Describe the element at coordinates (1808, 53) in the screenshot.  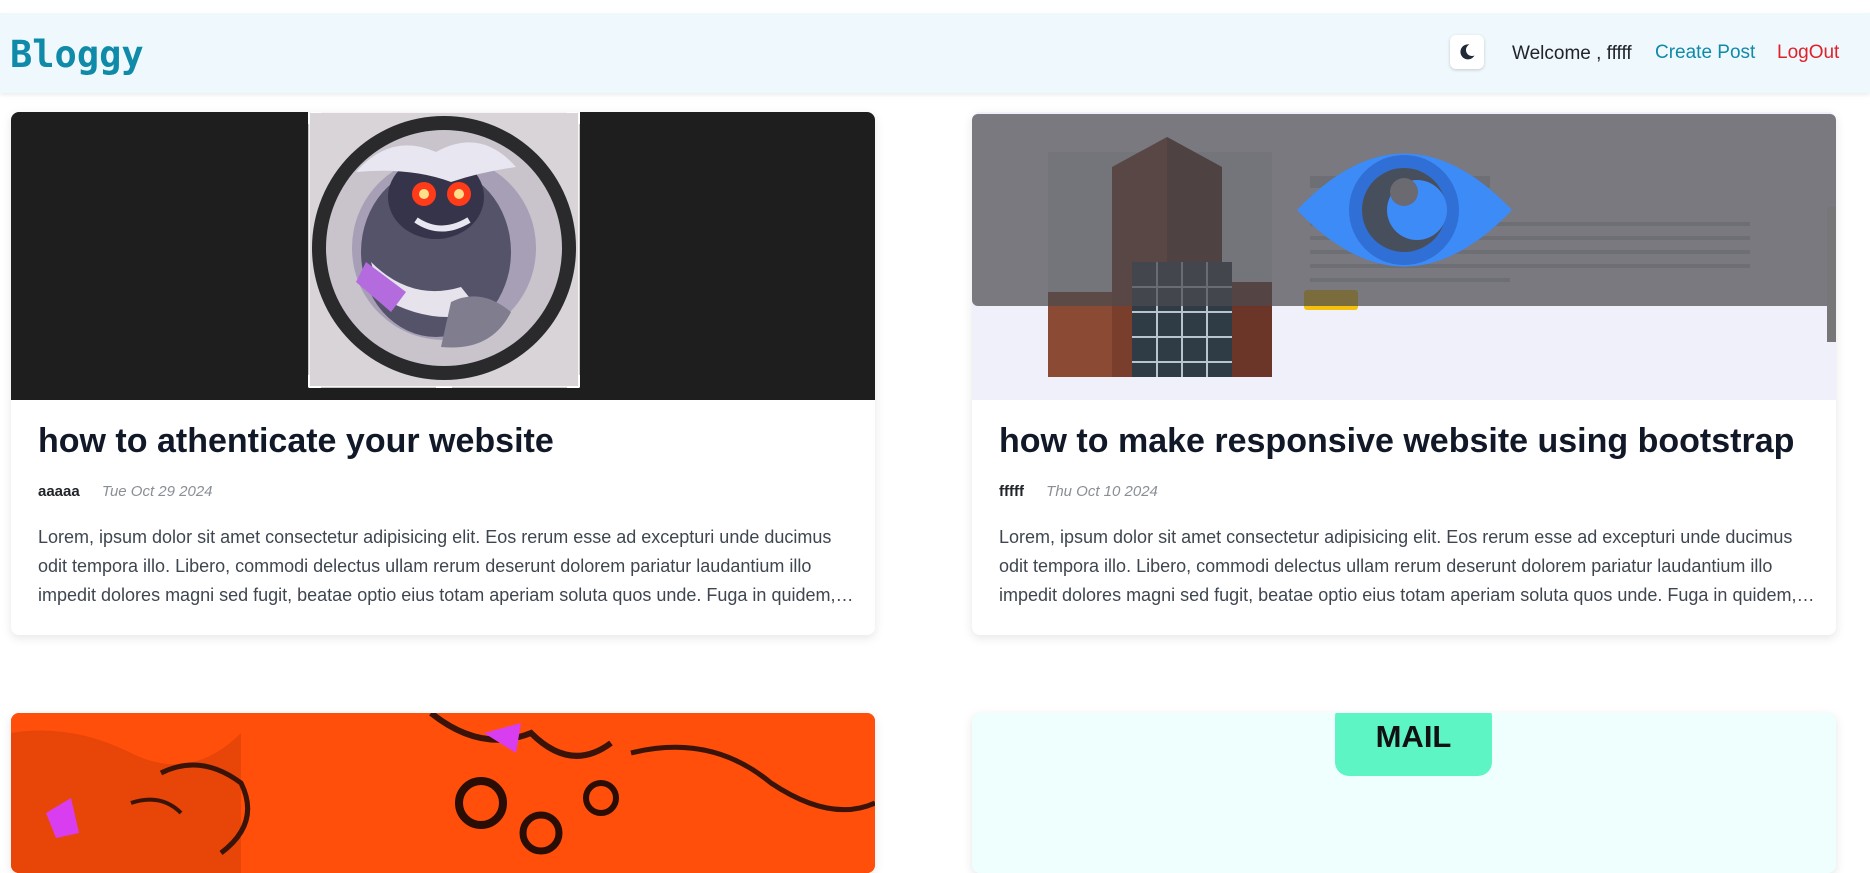
I see `logout-link: LogOut` at that location.